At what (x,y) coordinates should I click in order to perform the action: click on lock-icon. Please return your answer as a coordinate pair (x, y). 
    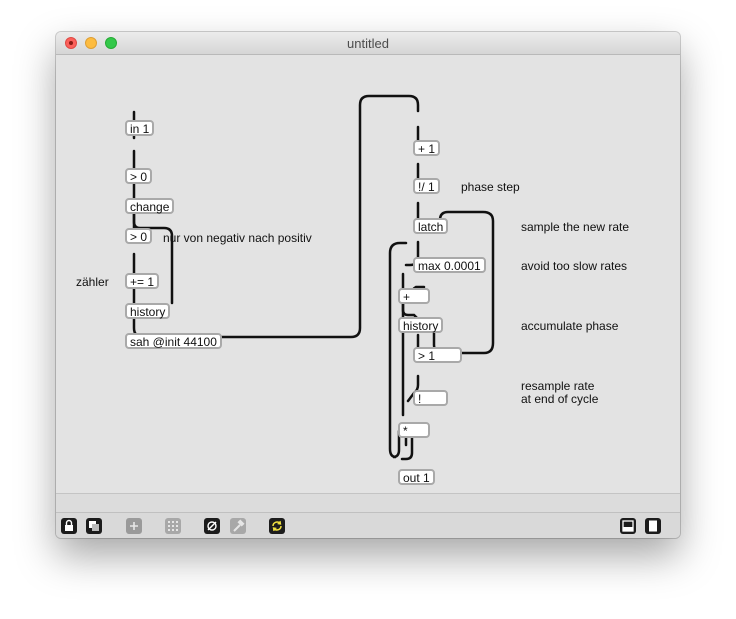
    Looking at the image, I should click on (69, 526).